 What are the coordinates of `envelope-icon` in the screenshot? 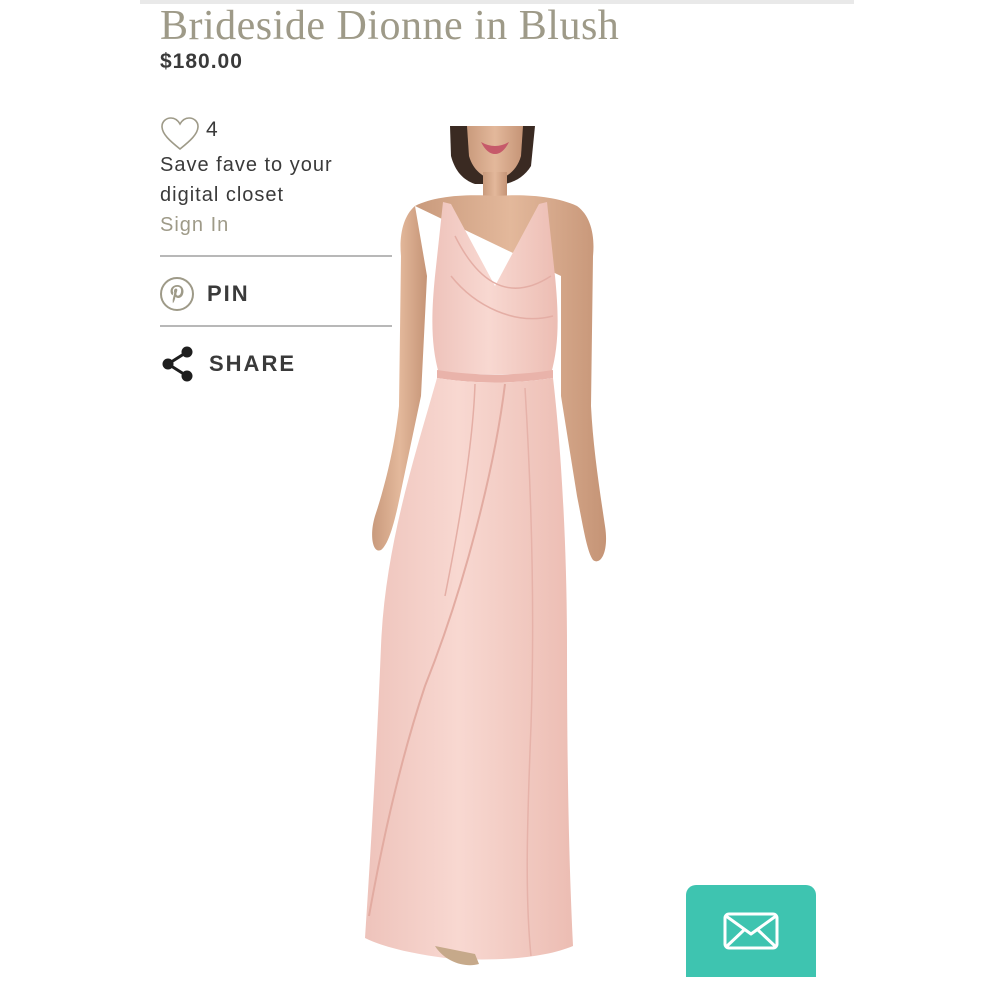 It's located at (751, 931).